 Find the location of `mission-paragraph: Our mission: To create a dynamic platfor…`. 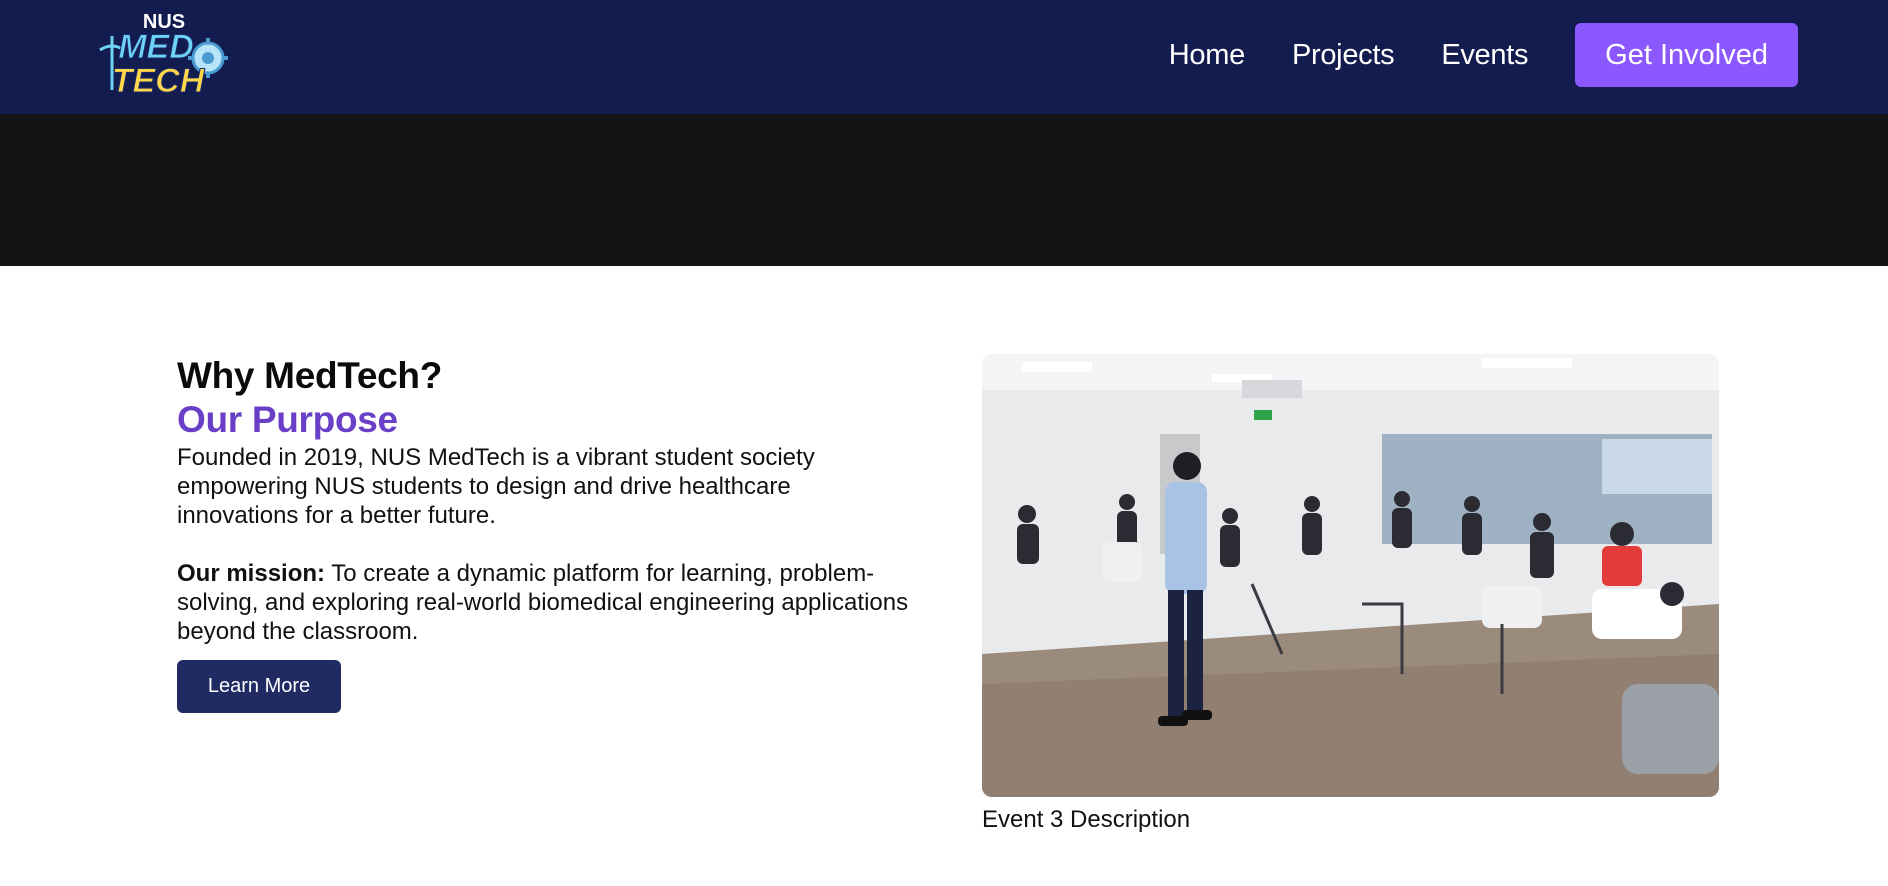

mission-paragraph: Our mission: To create a dynamic platfor… is located at coordinates (547, 602).